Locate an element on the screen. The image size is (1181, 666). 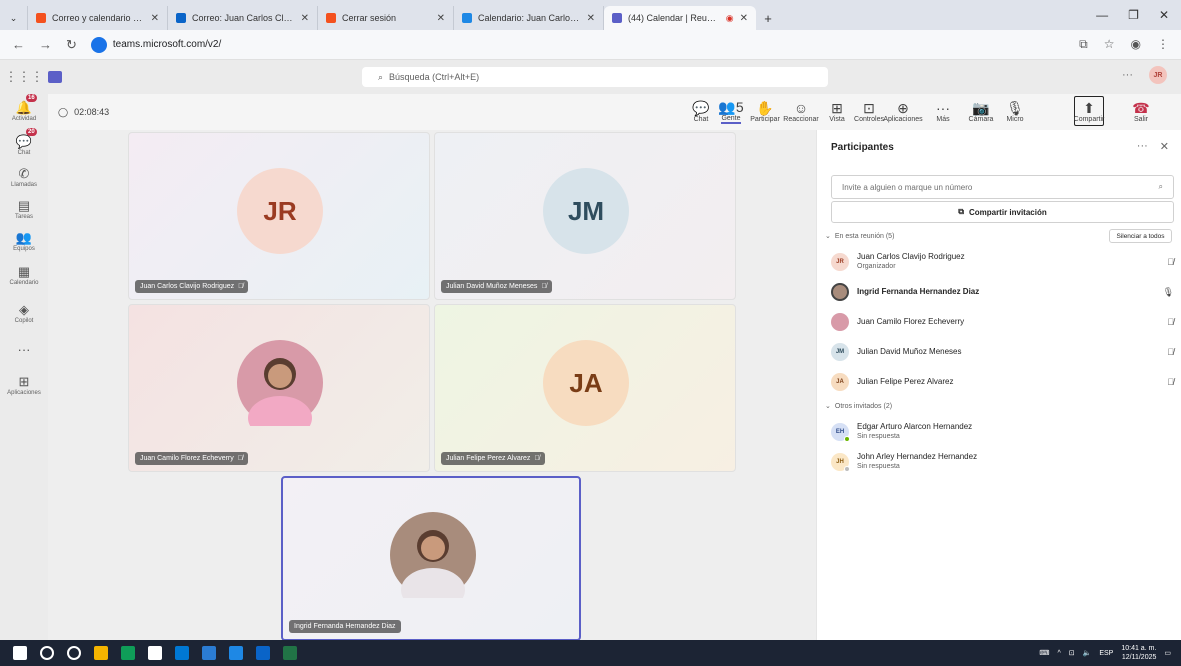
star-icon: ☆ is located at coordinates (1109, 44).